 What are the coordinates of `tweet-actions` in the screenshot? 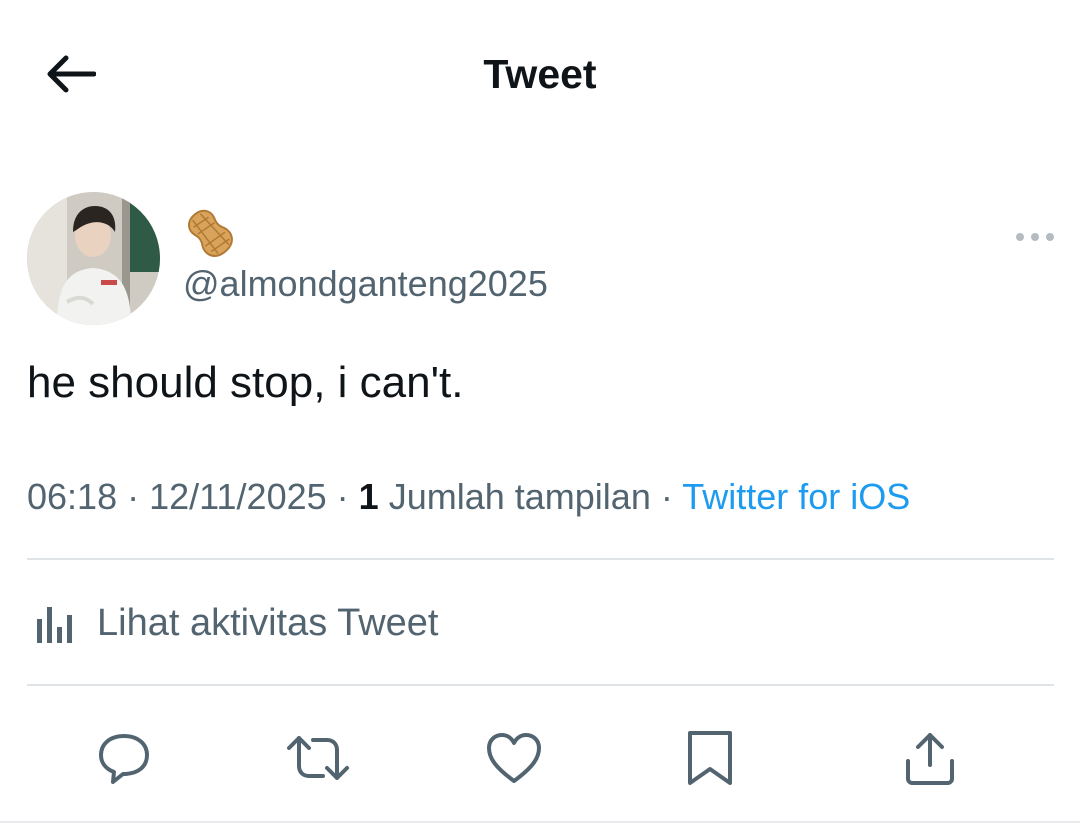 It's located at (540, 758).